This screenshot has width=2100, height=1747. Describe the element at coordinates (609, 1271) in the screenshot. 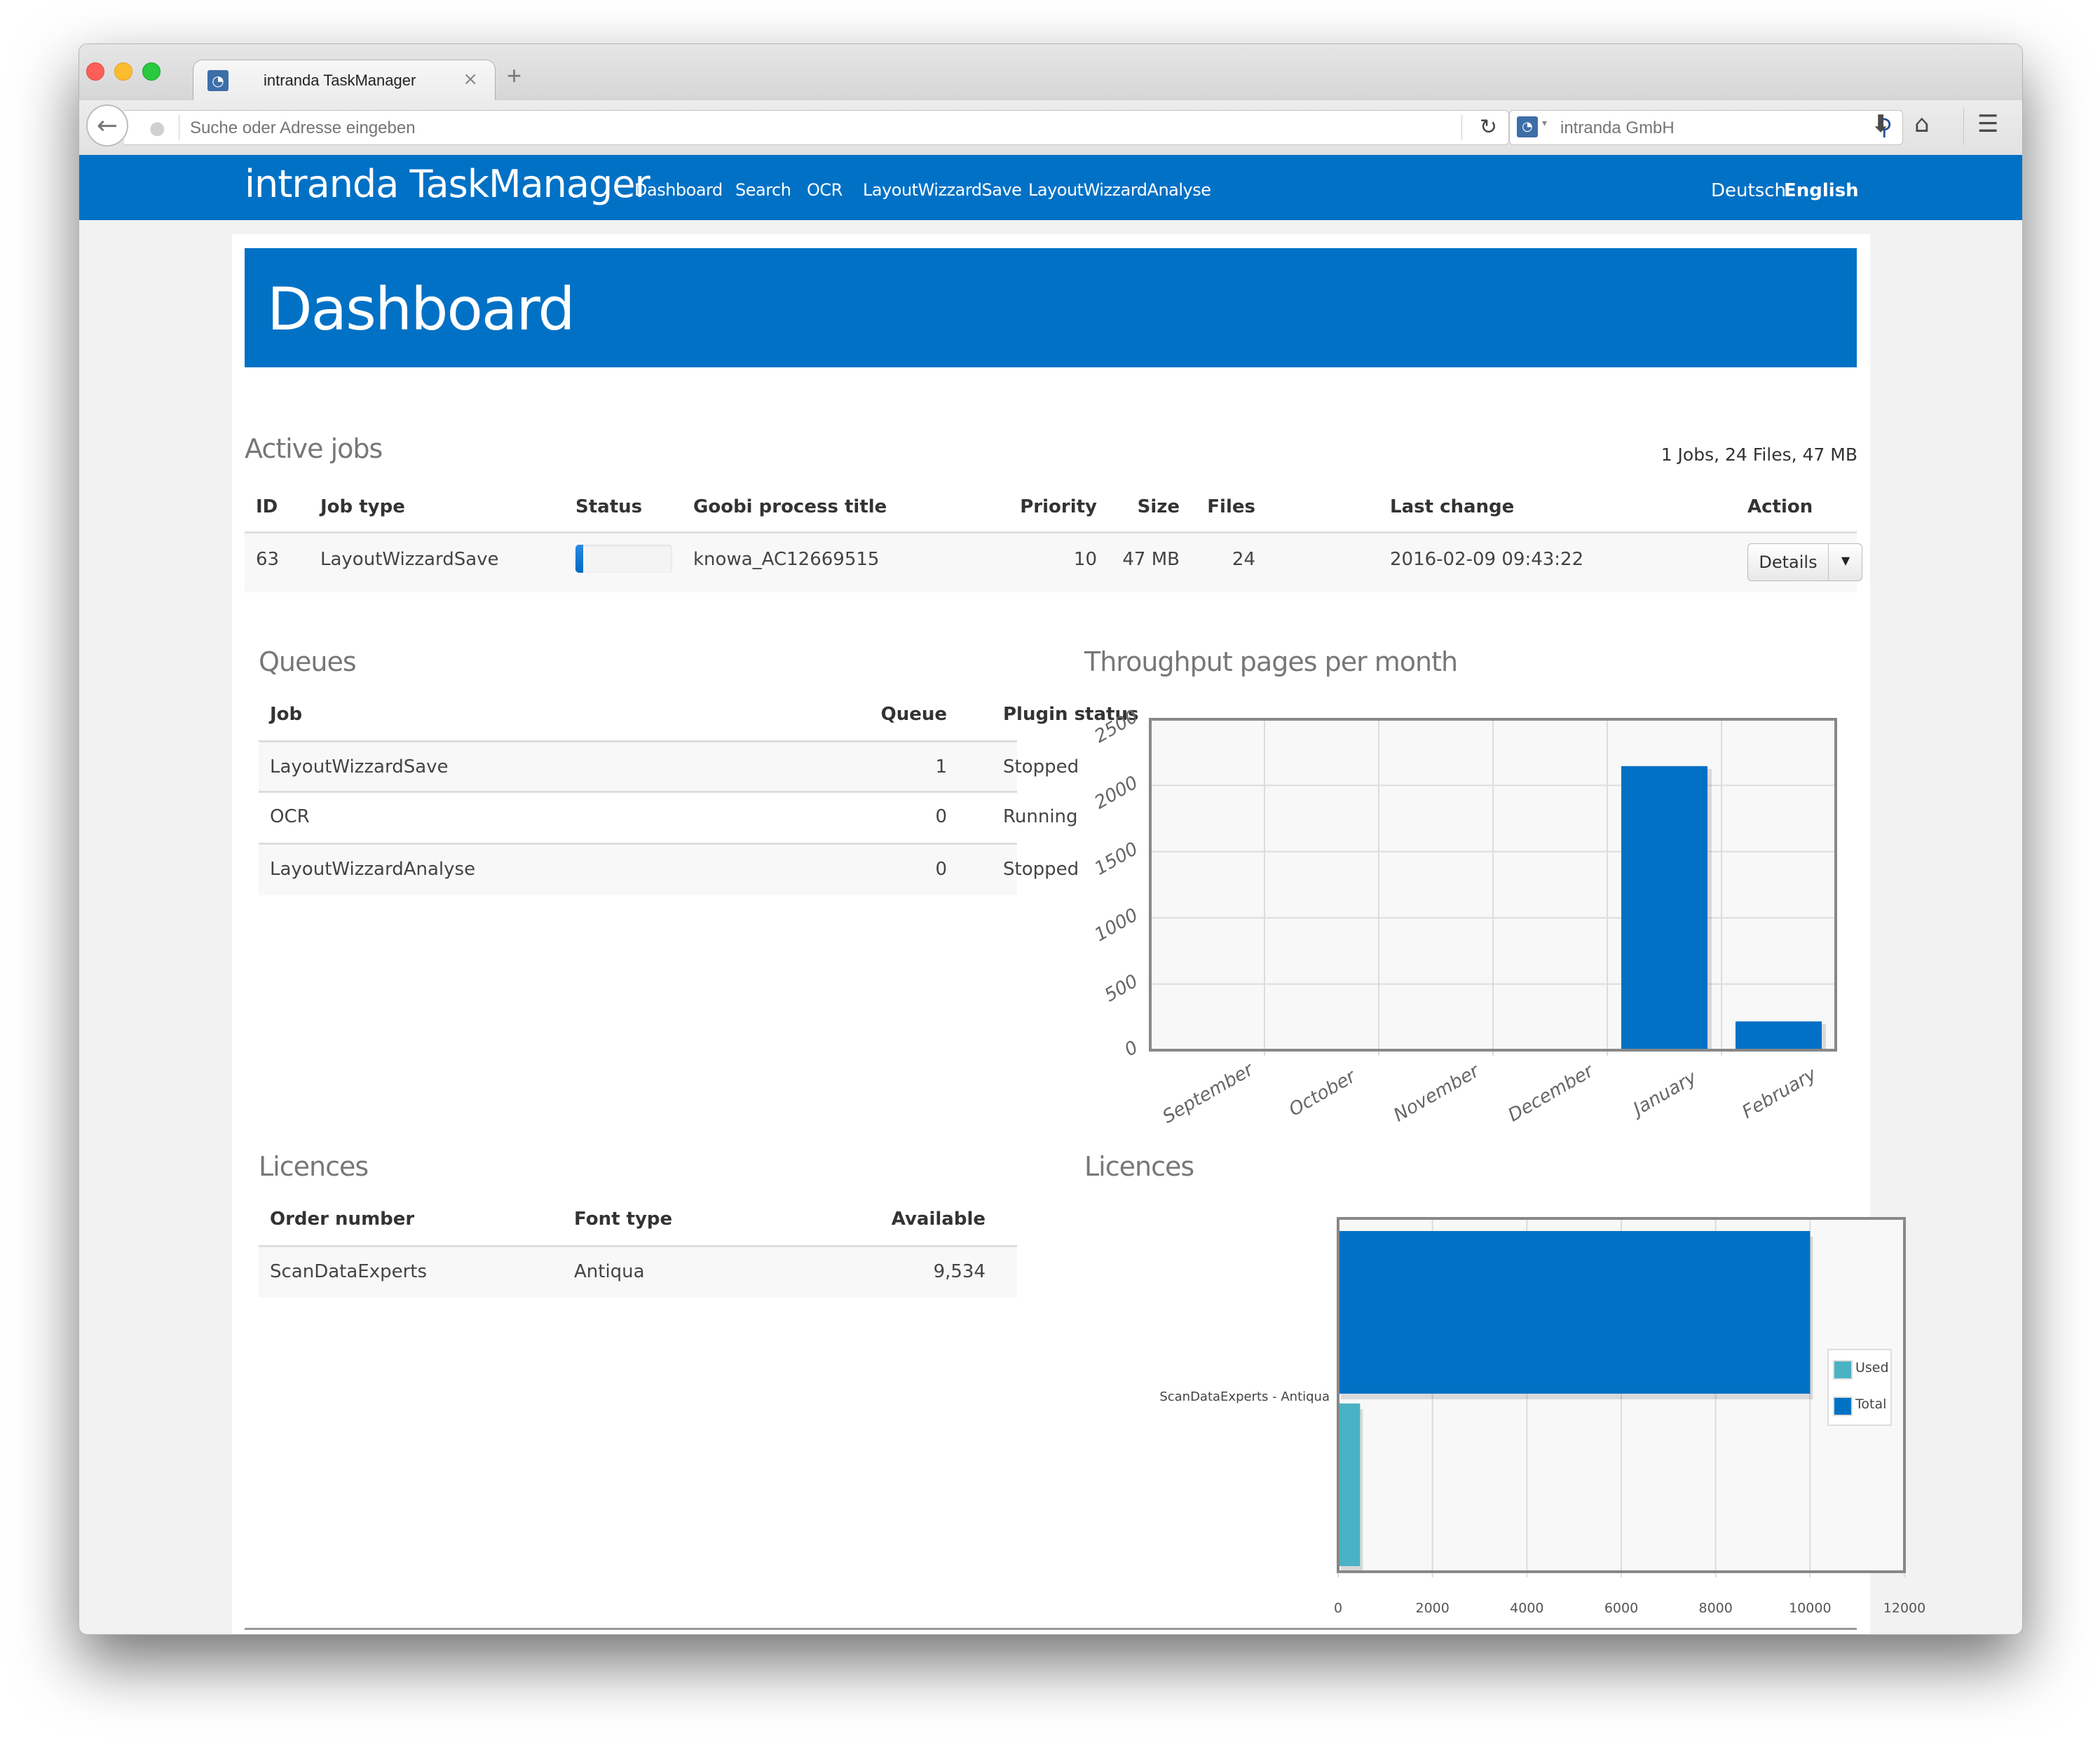

I see `licence-font: Antiqua` at that location.